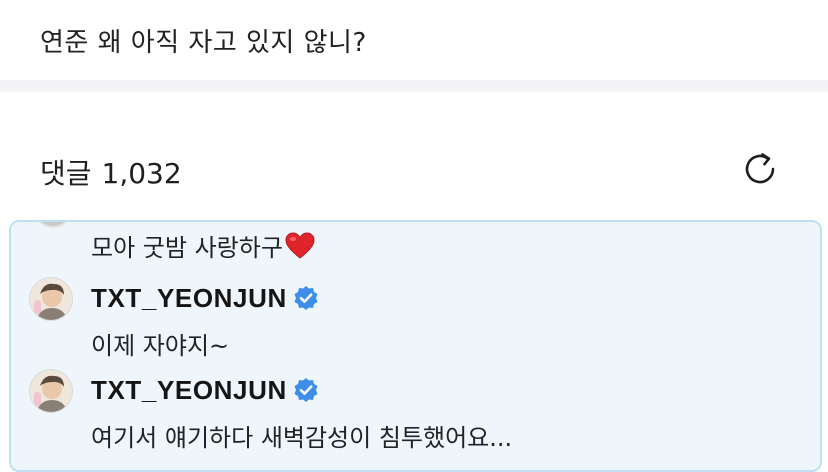 This screenshot has width=828, height=472. I want to click on heart-icon, so click(300, 249).